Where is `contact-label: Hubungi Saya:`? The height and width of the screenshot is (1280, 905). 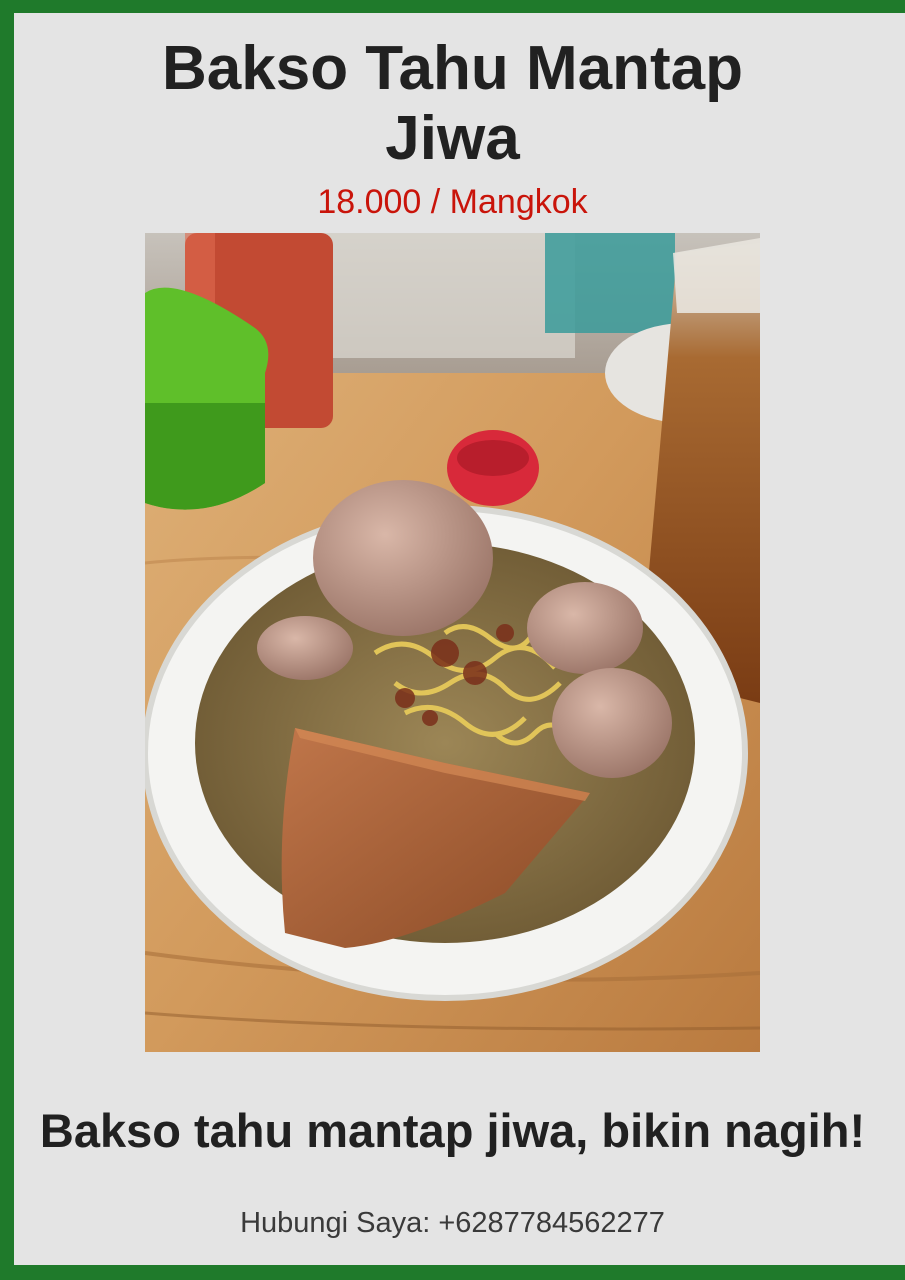
contact-label: Hubungi Saya: is located at coordinates (335, 1223).